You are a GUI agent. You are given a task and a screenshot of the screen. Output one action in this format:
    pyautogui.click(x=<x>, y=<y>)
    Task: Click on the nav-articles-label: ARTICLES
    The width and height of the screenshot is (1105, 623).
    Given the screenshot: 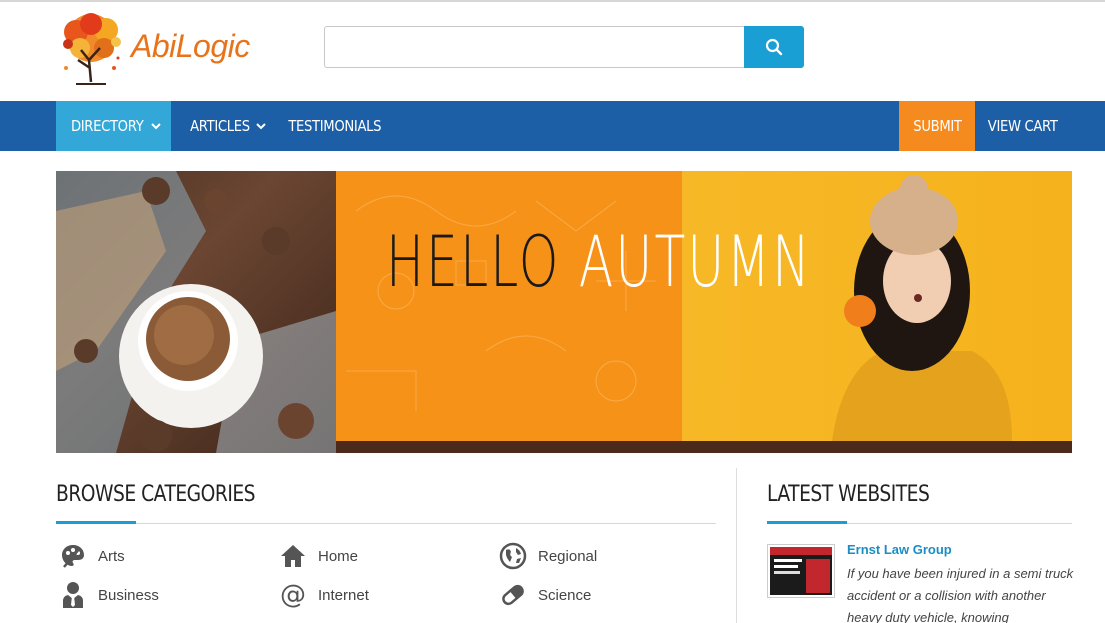 What is the action you would take?
    pyautogui.click(x=220, y=126)
    